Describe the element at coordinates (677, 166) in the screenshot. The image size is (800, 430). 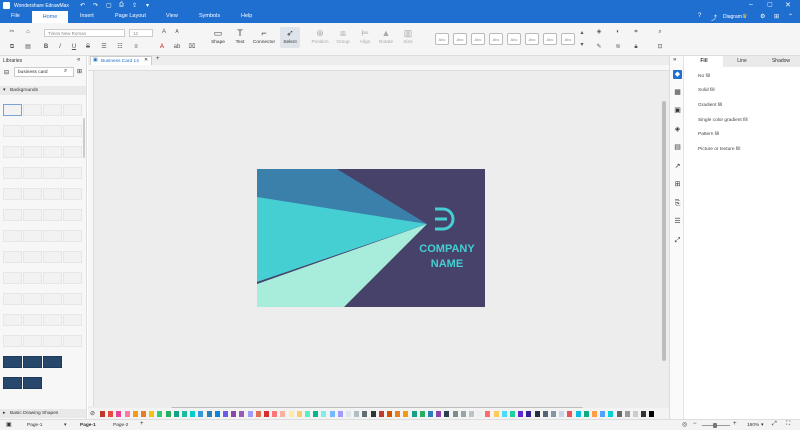
I see `chart-panel-icon: ↗` at that location.